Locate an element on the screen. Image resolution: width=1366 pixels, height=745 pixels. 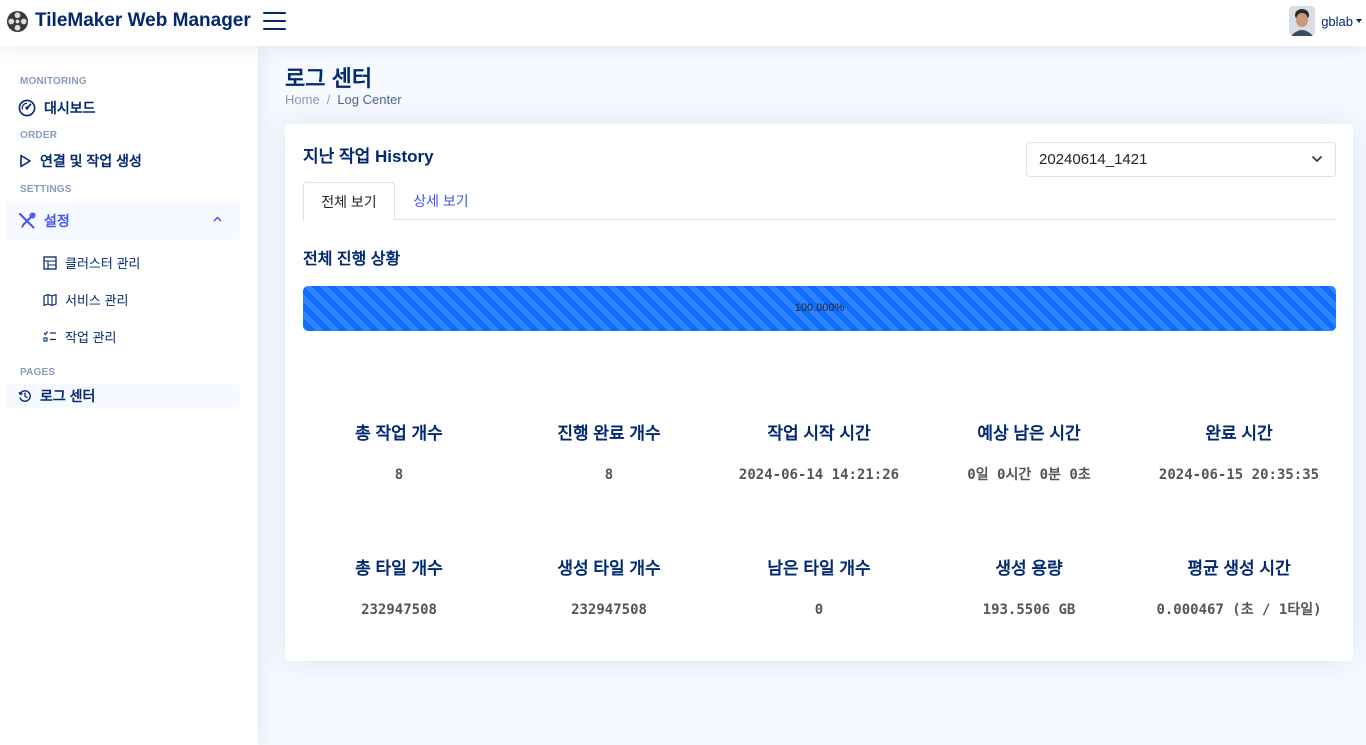
sidebar-item-label: 설정 is located at coordinates (57, 220).